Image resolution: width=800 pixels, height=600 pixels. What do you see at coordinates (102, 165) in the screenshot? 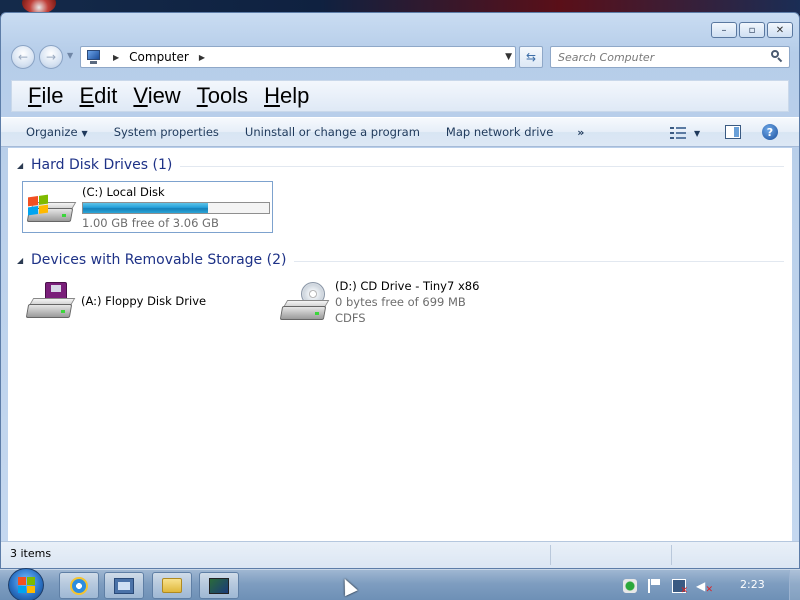
I see `group-title: Hard Disk Drives (1)` at bounding box center [102, 165].